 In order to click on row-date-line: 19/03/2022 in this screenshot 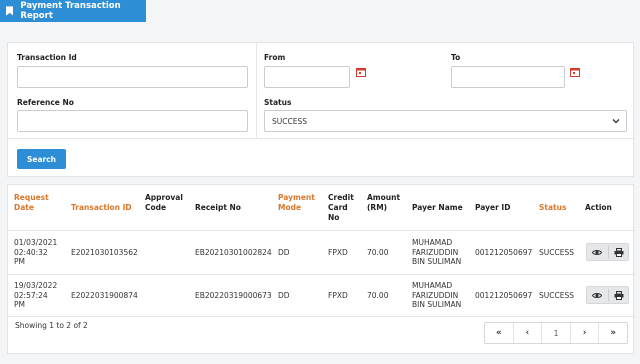, I will do `click(36, 285)`.